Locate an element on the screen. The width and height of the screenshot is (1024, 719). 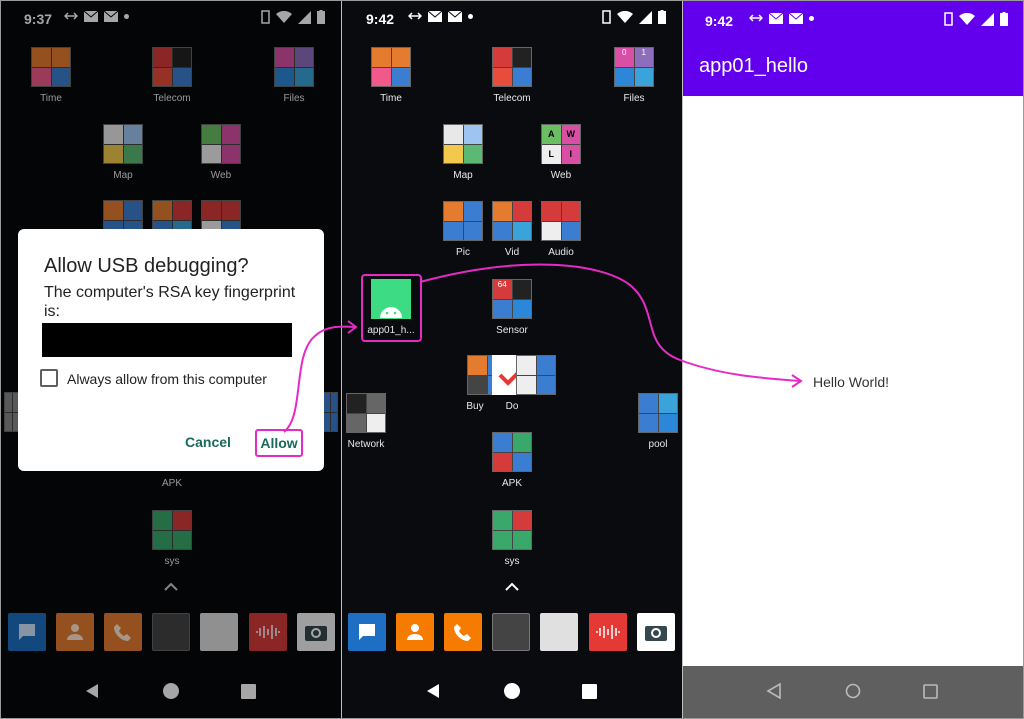
annotation-arrows is located at coordinates (543, 348).